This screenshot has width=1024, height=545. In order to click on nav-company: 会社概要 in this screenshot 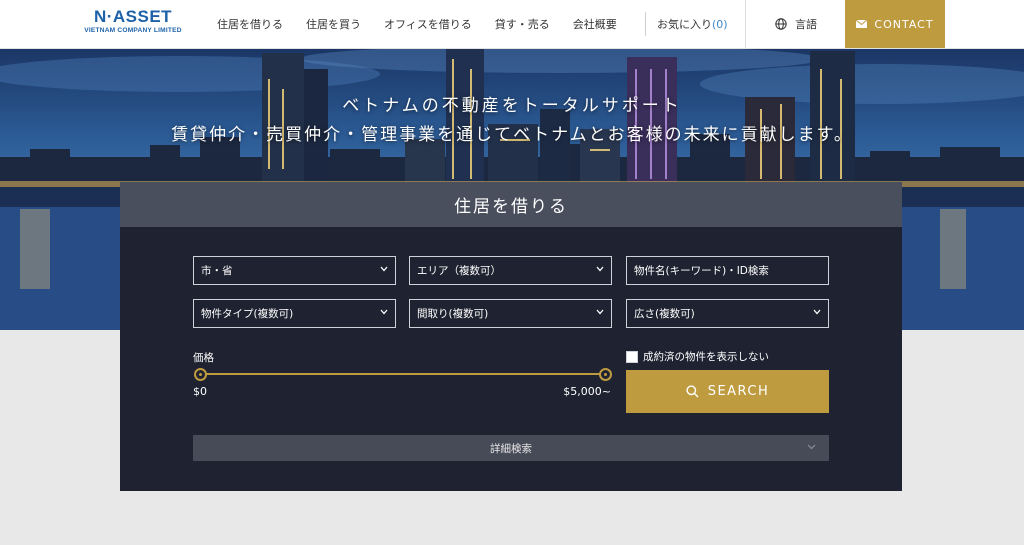, I will do `click(595, 24)`.